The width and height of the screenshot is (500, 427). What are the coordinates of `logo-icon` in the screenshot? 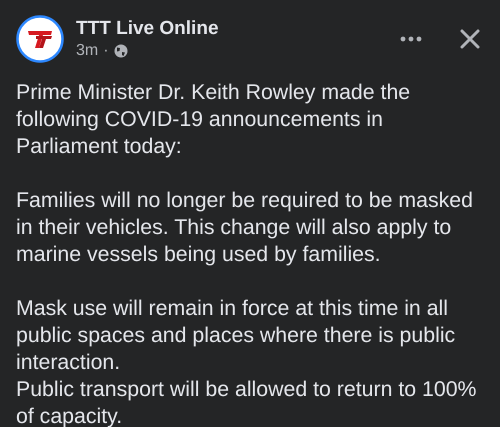 It's located at (40, 39).